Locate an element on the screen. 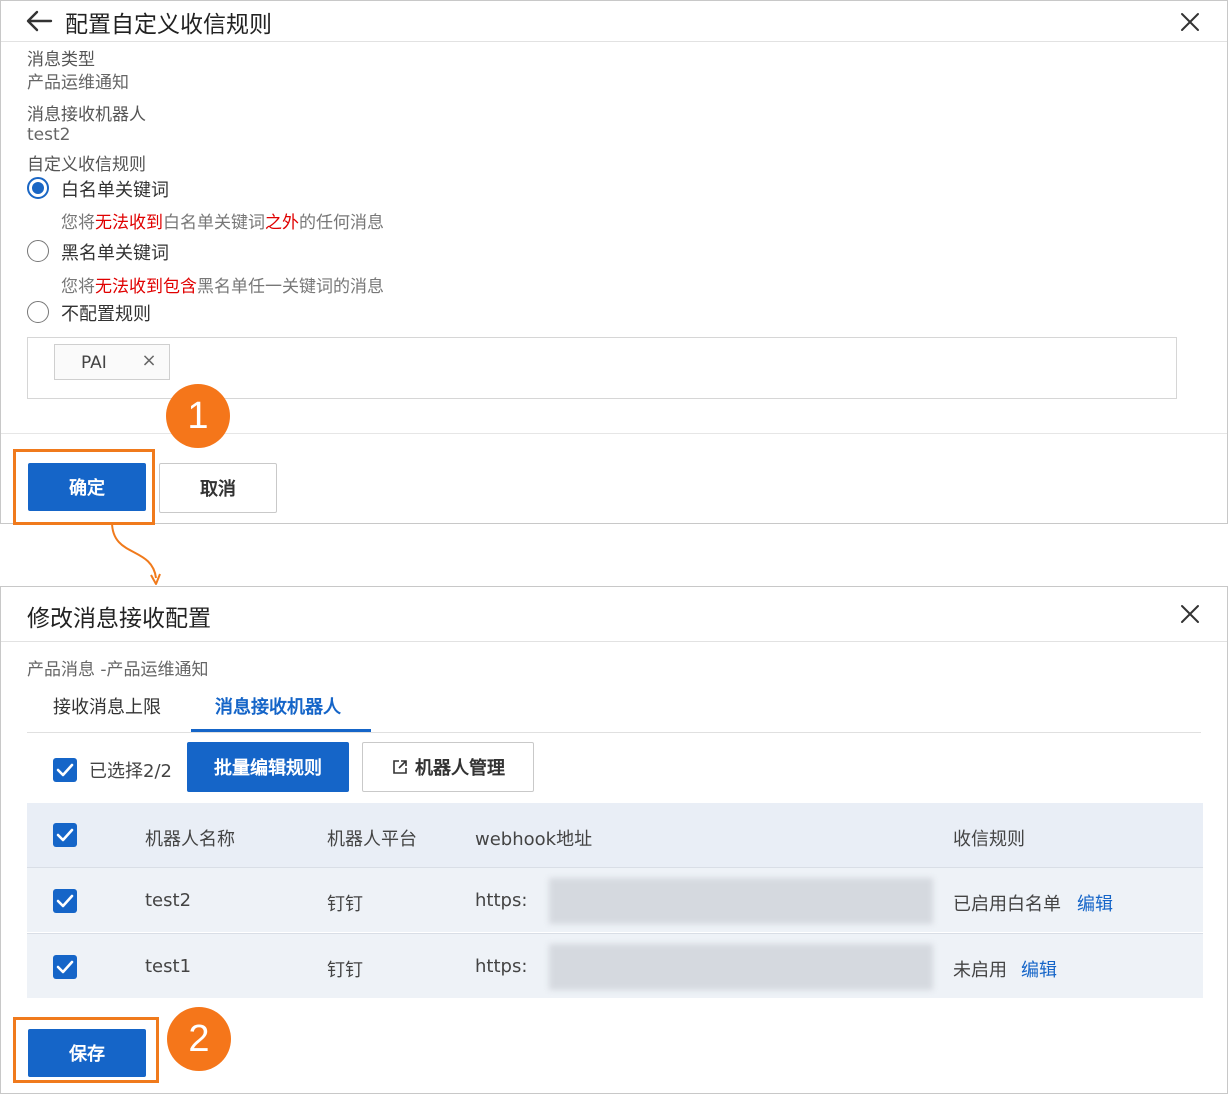 This screenshot has height=1095, width=1228. rule-status: 已启用白名单 is located at coordinates (1007, 904).